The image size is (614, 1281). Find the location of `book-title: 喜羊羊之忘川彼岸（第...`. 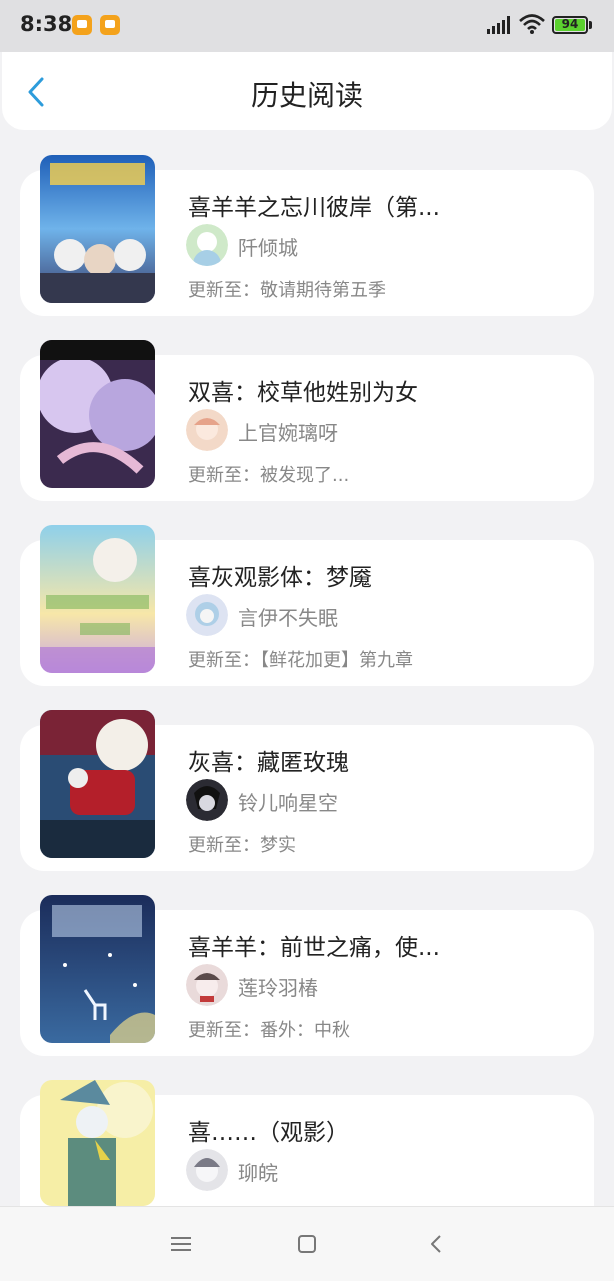

book-title: 喜羊羊之忘川彼岸（第... is located at coordinates (314, 208).